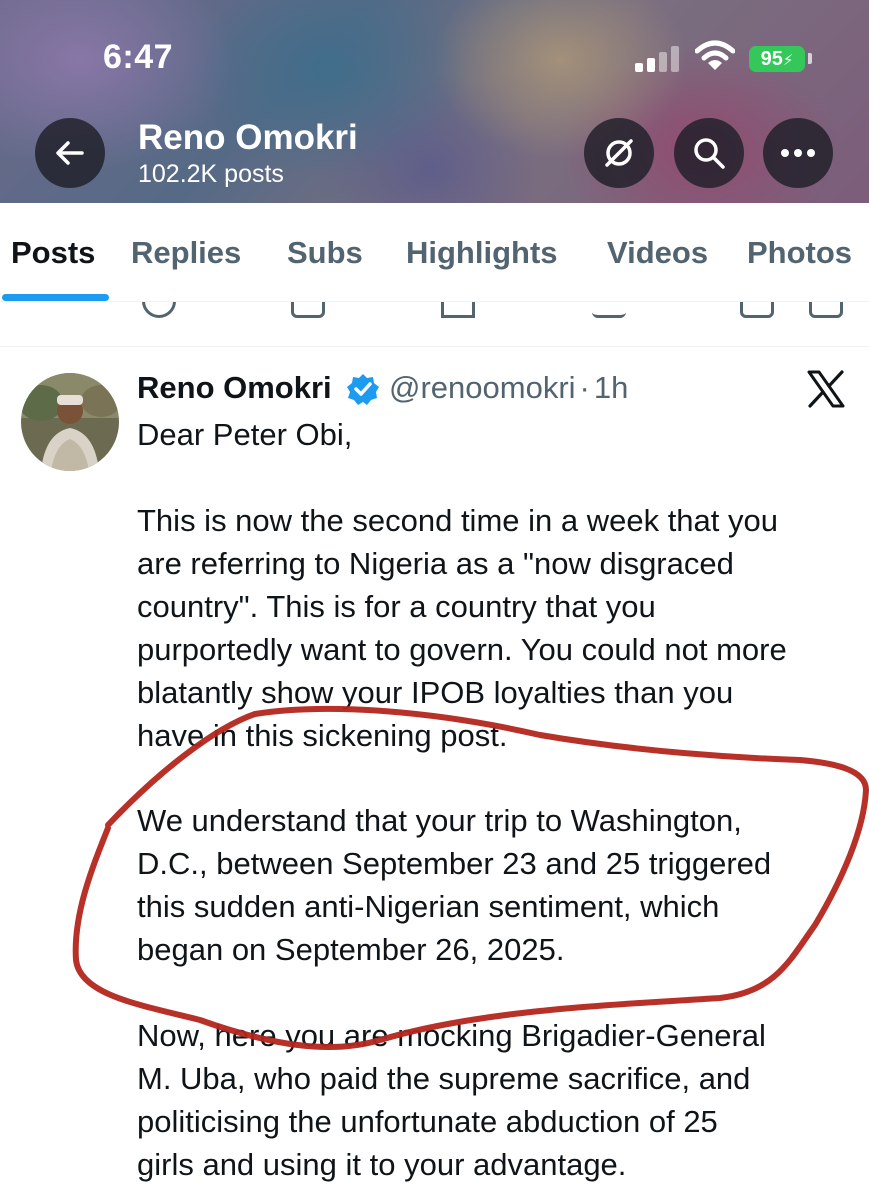 This screenshot has height=1200, width=869. I want to click on back-arrow-icon, so click(70, 153).